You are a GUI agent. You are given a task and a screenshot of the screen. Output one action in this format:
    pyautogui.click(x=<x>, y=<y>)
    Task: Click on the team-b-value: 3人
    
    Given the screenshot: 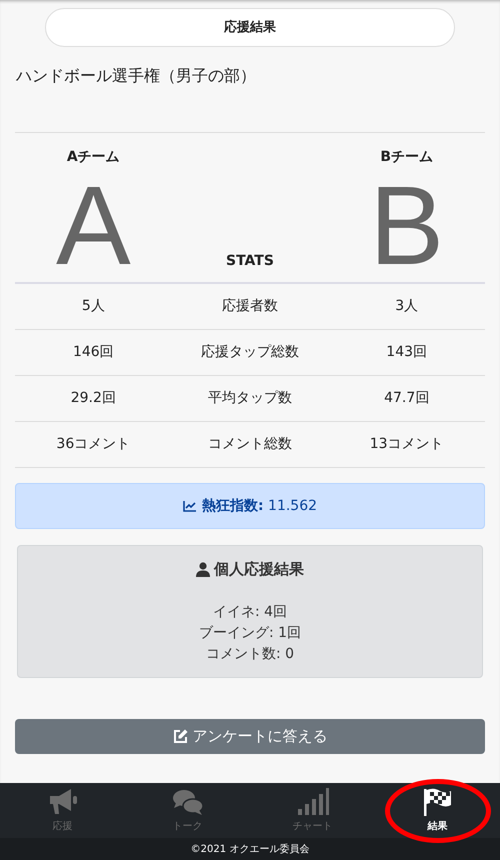 What is the action you would take?
    pyautogui.click(x=406, y=306)
    